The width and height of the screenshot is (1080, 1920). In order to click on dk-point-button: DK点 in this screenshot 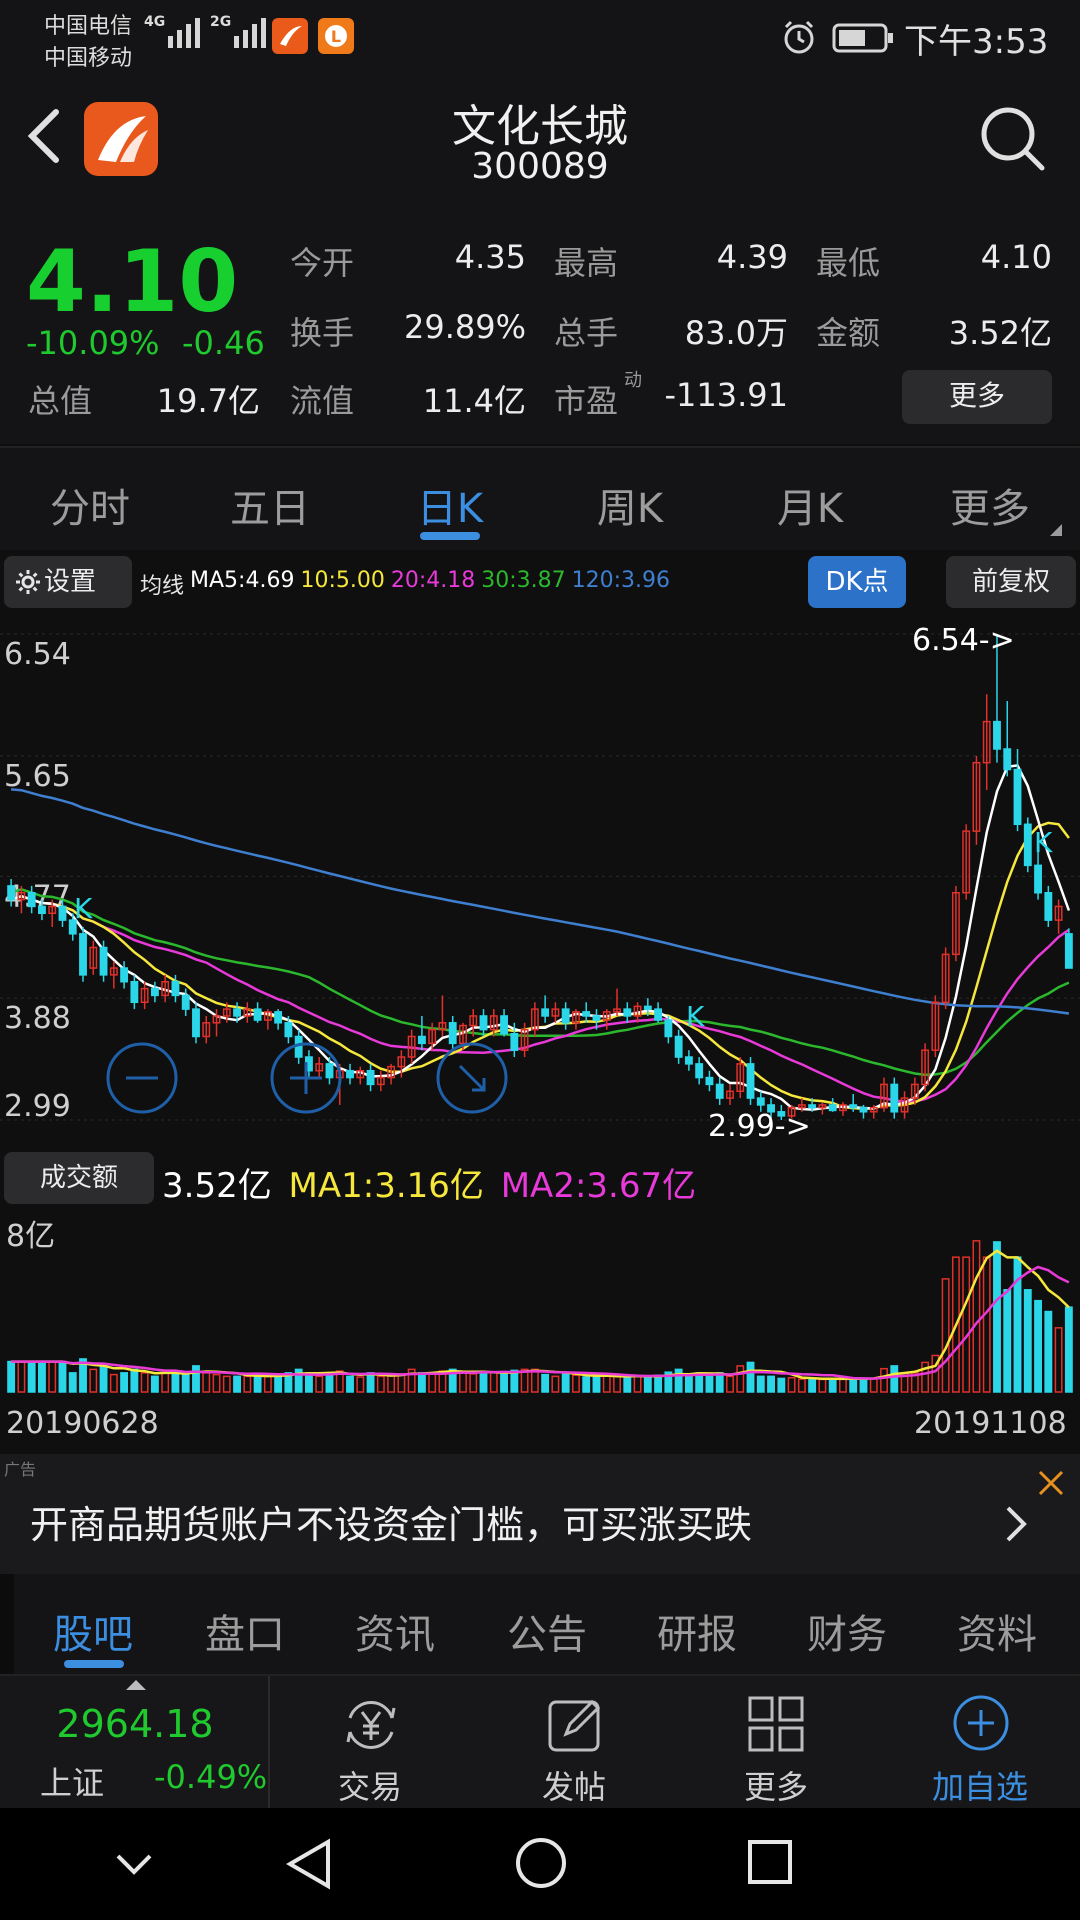, I will do `click(857, 582)`.